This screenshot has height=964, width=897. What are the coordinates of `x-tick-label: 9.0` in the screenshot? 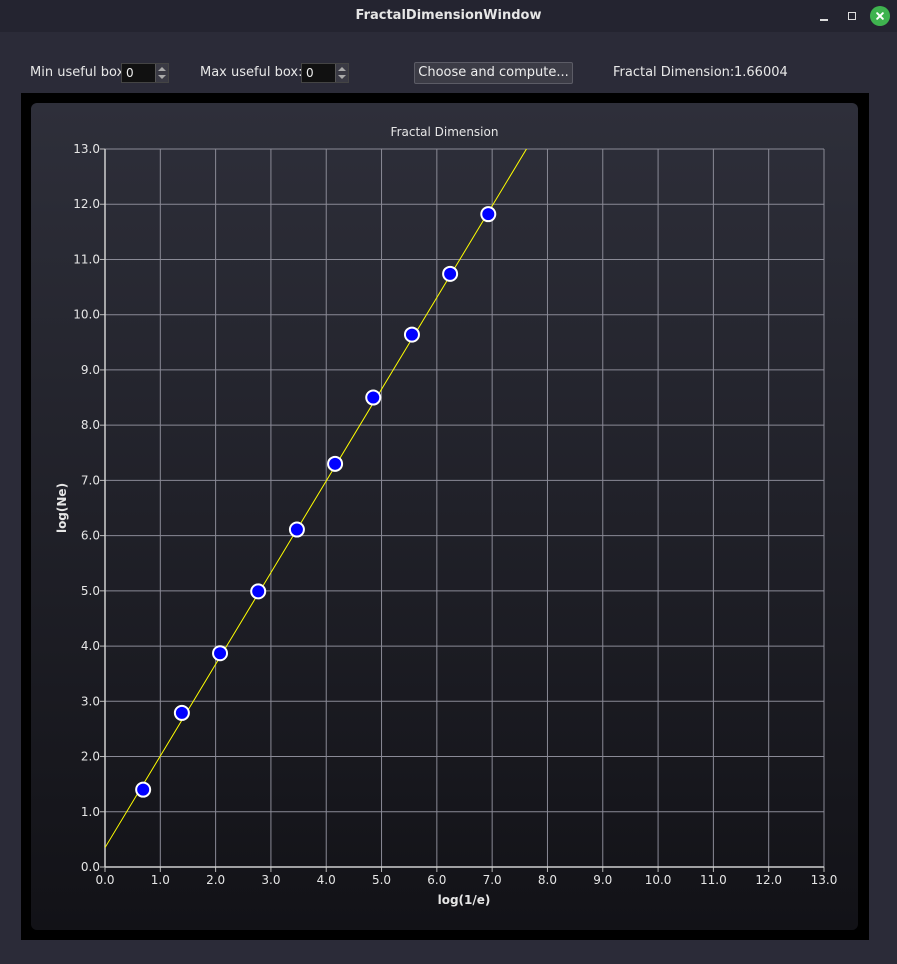 It's located at (602, 880).